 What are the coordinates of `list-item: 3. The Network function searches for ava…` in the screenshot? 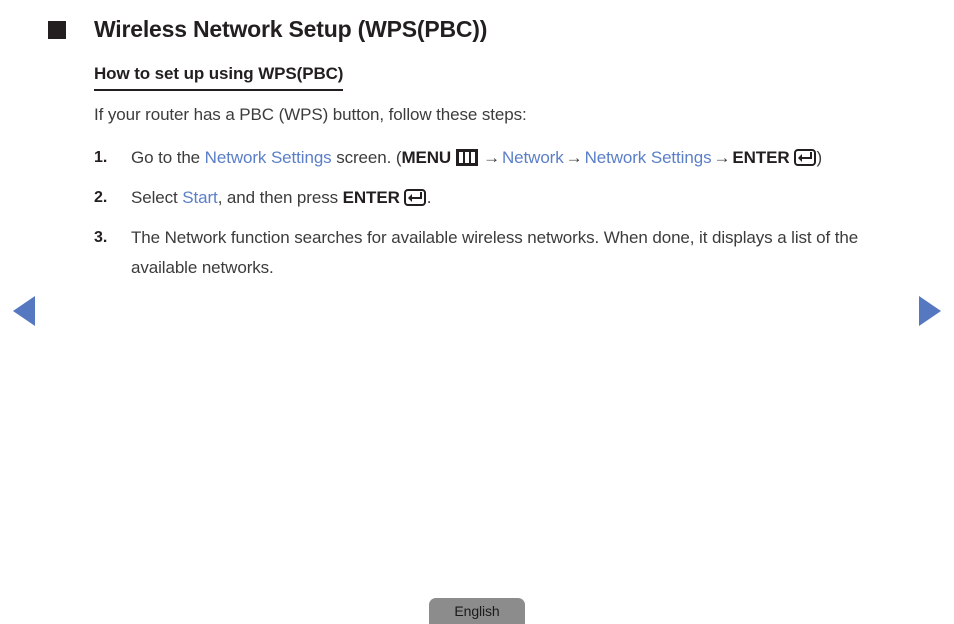 It's located at (504, 253).